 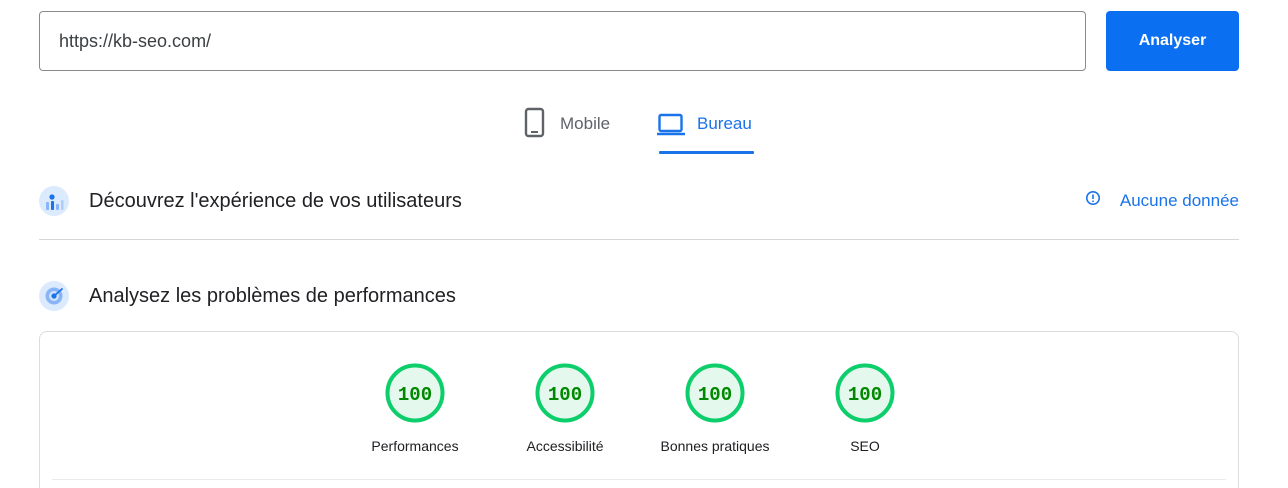 I want to click on score-label: Accessibilité, so click(x=565, y=446).